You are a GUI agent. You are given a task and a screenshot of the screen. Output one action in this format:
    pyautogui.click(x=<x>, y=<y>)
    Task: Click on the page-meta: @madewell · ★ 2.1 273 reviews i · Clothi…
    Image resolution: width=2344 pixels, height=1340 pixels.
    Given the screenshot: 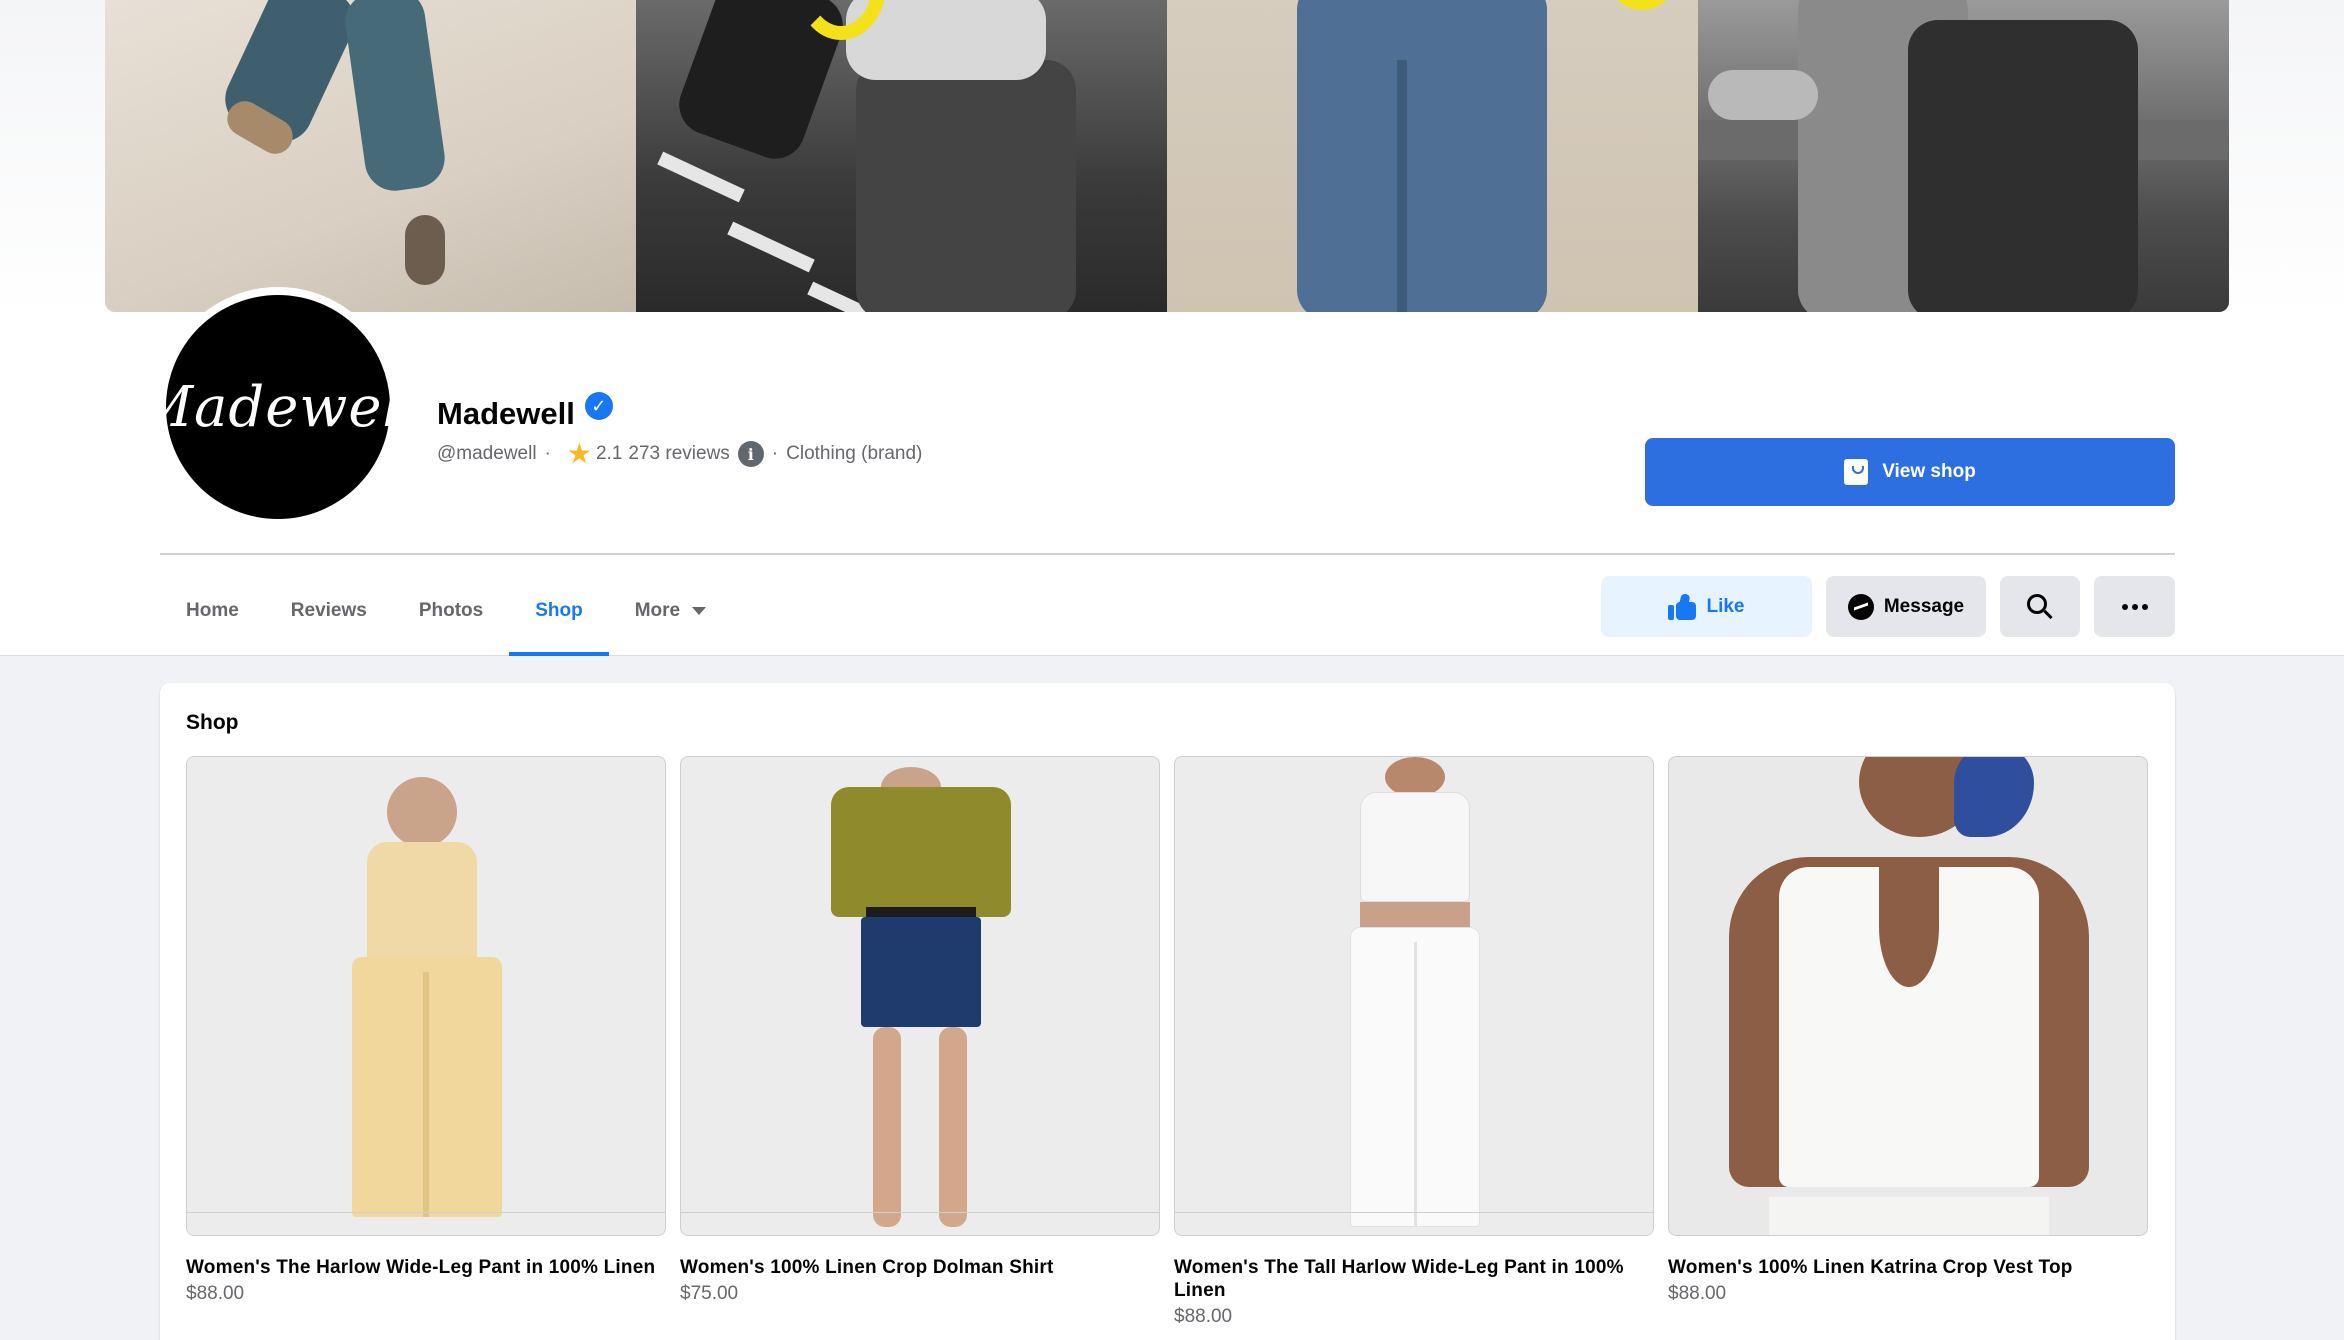 What is the action you would take?
    pyautogui.click(x=679, y=454)
    